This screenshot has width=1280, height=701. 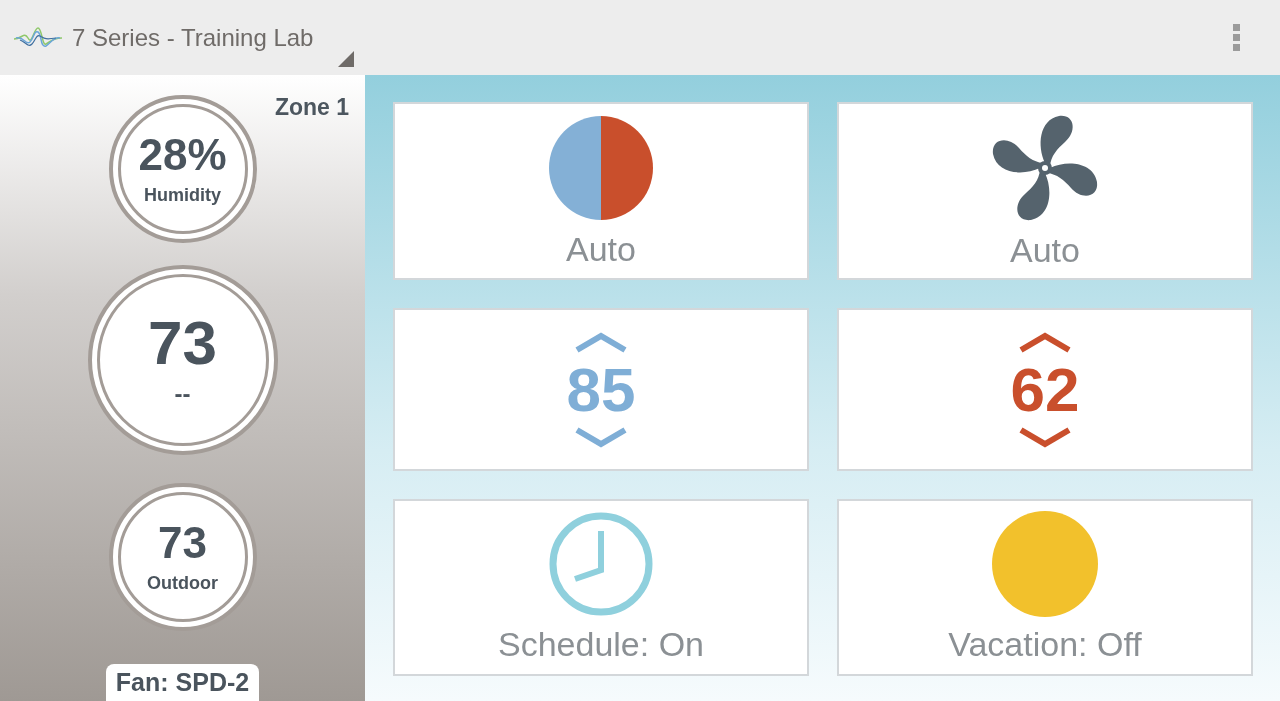 I want to click on vacation-label: Vacation: Off, so click(x=1045, y=644).